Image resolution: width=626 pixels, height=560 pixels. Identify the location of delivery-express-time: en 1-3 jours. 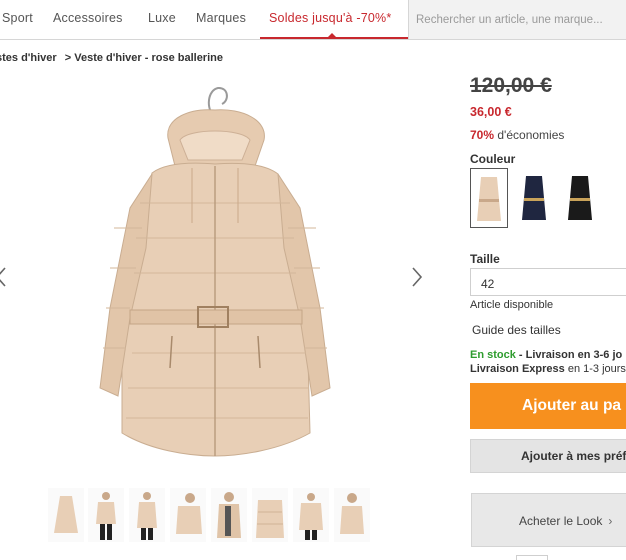
(595, 369).